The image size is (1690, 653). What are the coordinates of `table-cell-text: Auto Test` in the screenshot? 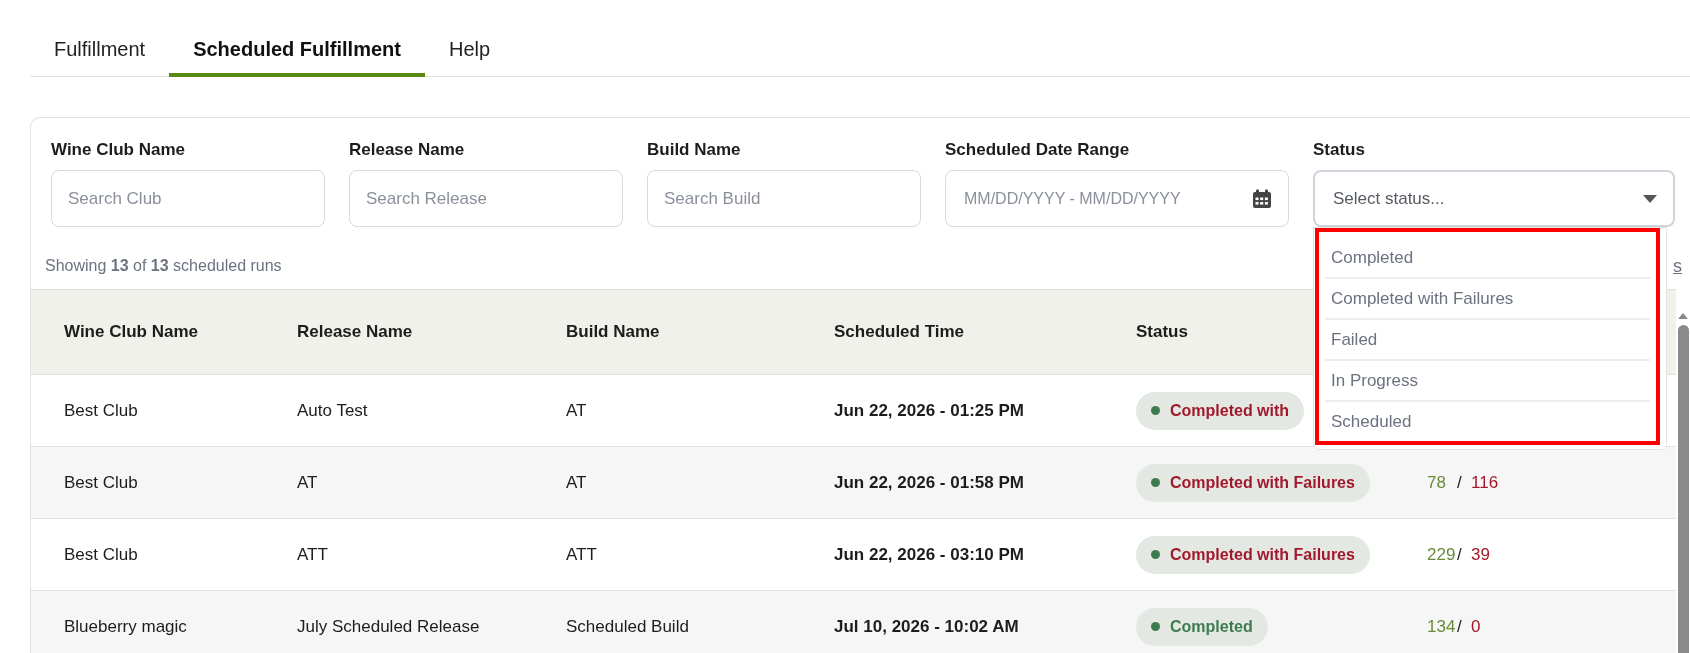 It's located at (333, 410).